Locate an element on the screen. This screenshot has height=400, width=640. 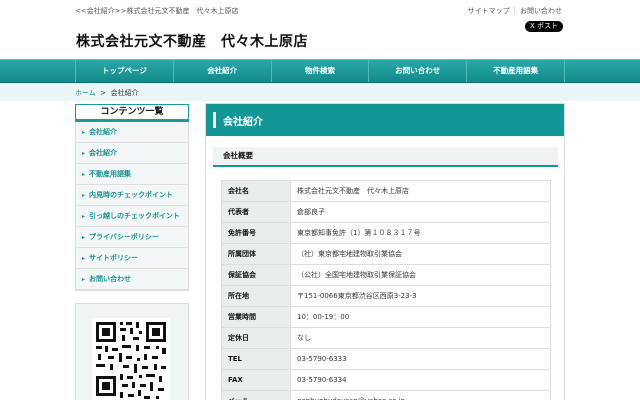
table-row: メールgenbunhudousan@yahoo.co.jp is located at coordinates (386, 395).